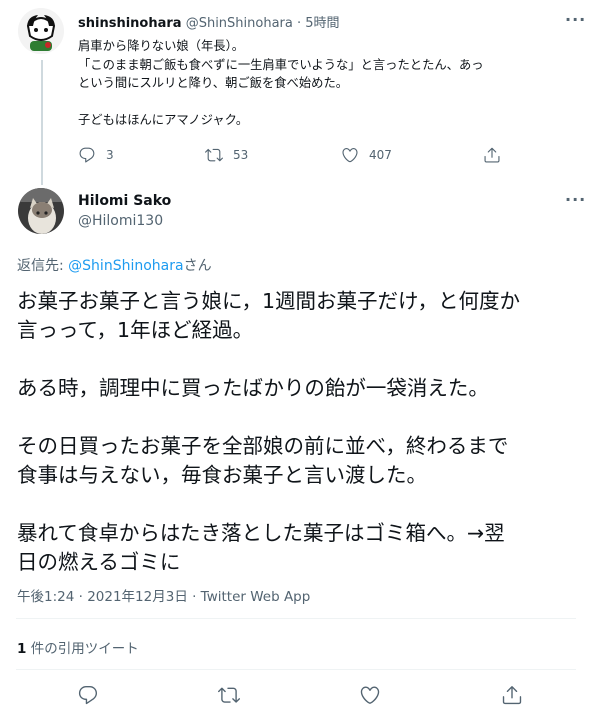 The width and height of the screenshot is (590, 715). I want to click on parent-display-name: shinshinohara, so click(130, 23).